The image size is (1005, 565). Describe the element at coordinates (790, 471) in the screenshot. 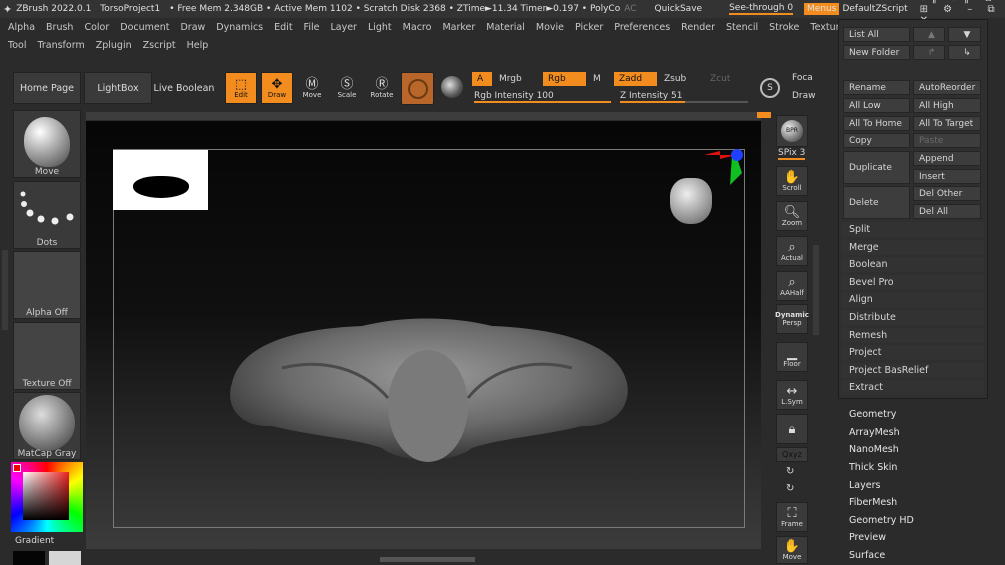

I see `rotate-y-icon: ↻` at that location.